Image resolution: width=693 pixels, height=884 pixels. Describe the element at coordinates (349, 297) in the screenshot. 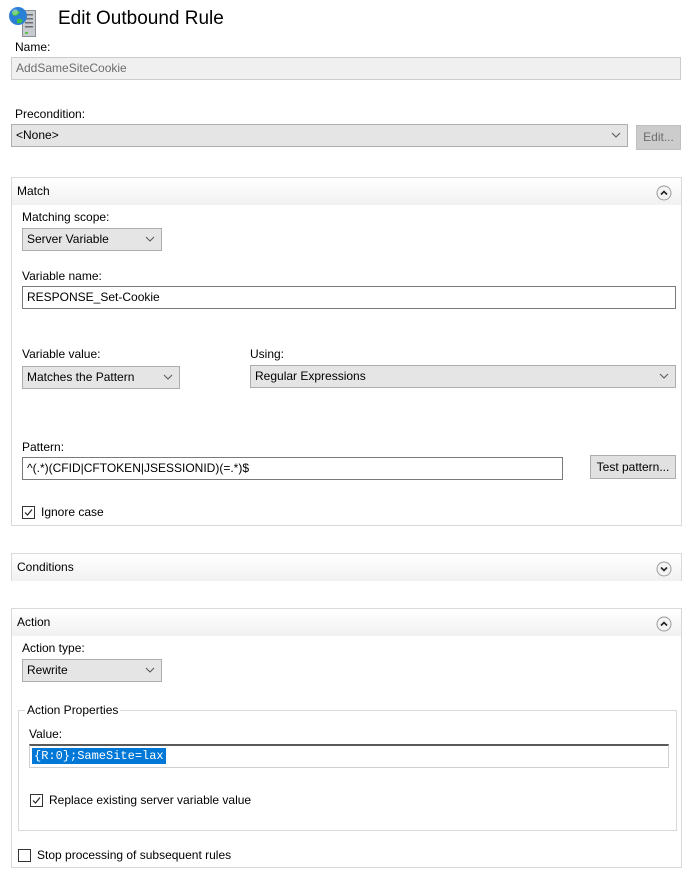

I see `variable-name-input: RESPONSE_Set-Cookie` at that location.